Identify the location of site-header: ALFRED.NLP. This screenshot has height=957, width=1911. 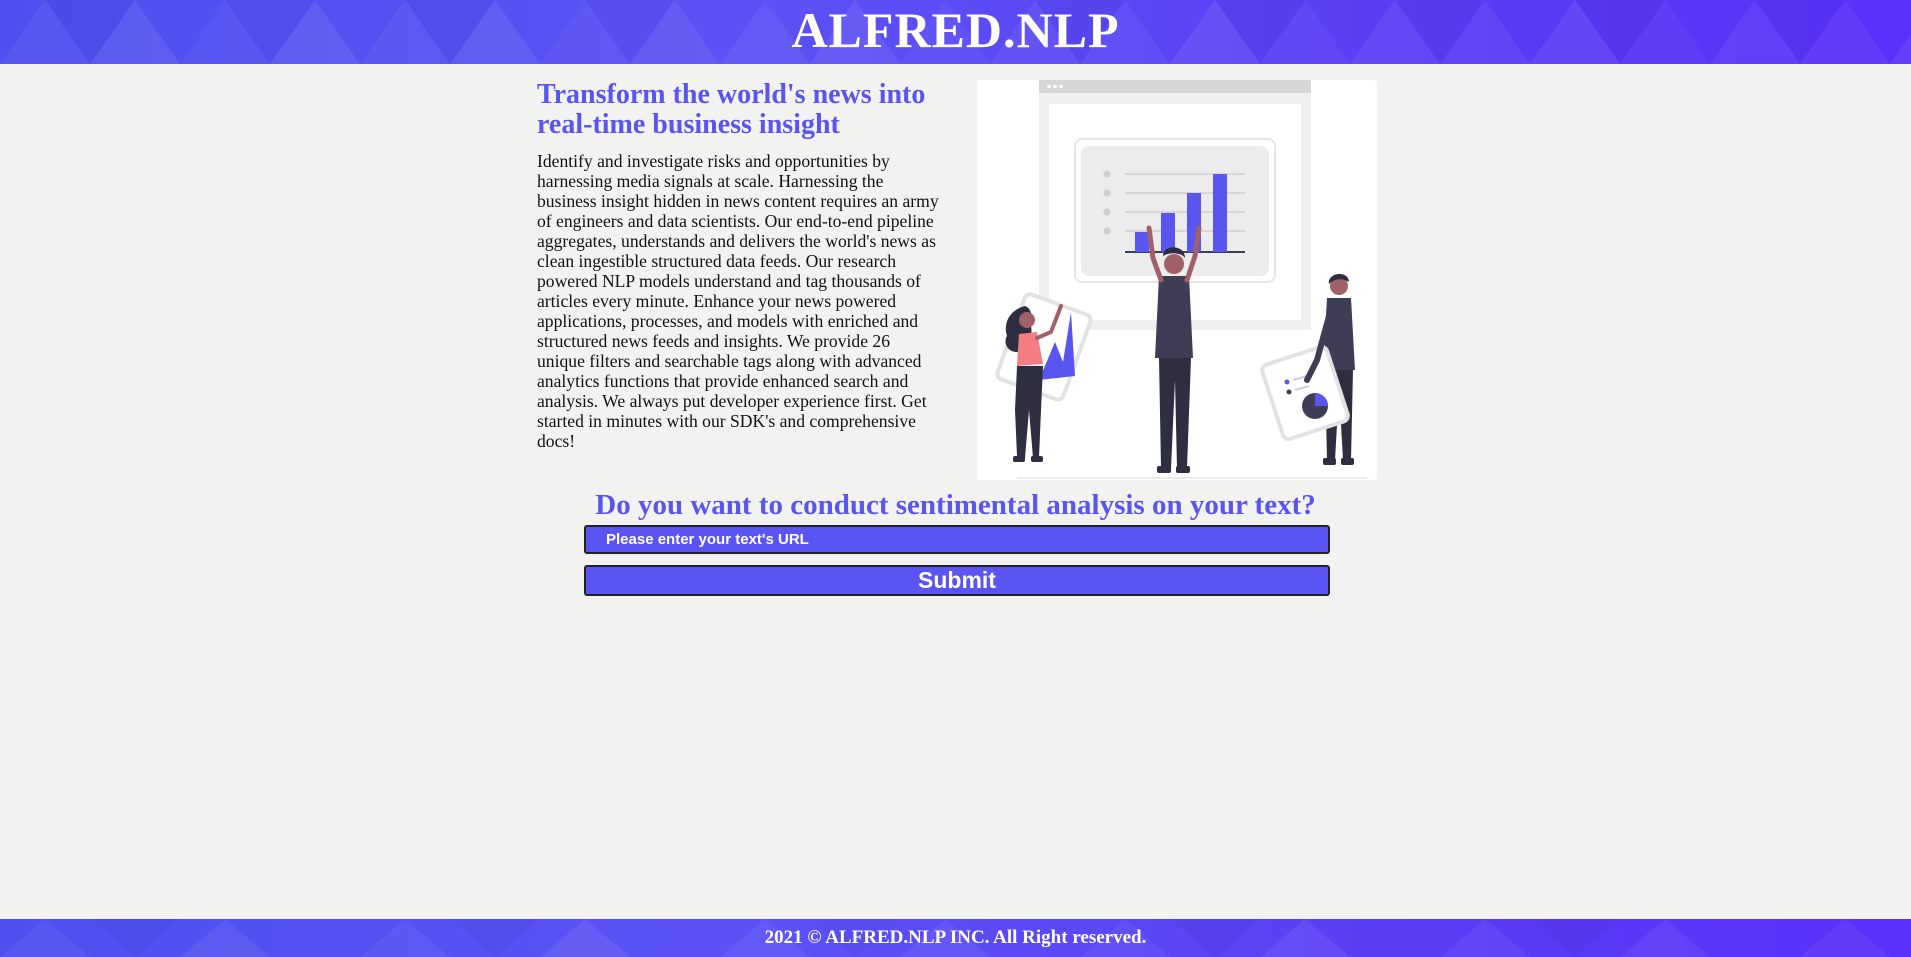
(955, 32).